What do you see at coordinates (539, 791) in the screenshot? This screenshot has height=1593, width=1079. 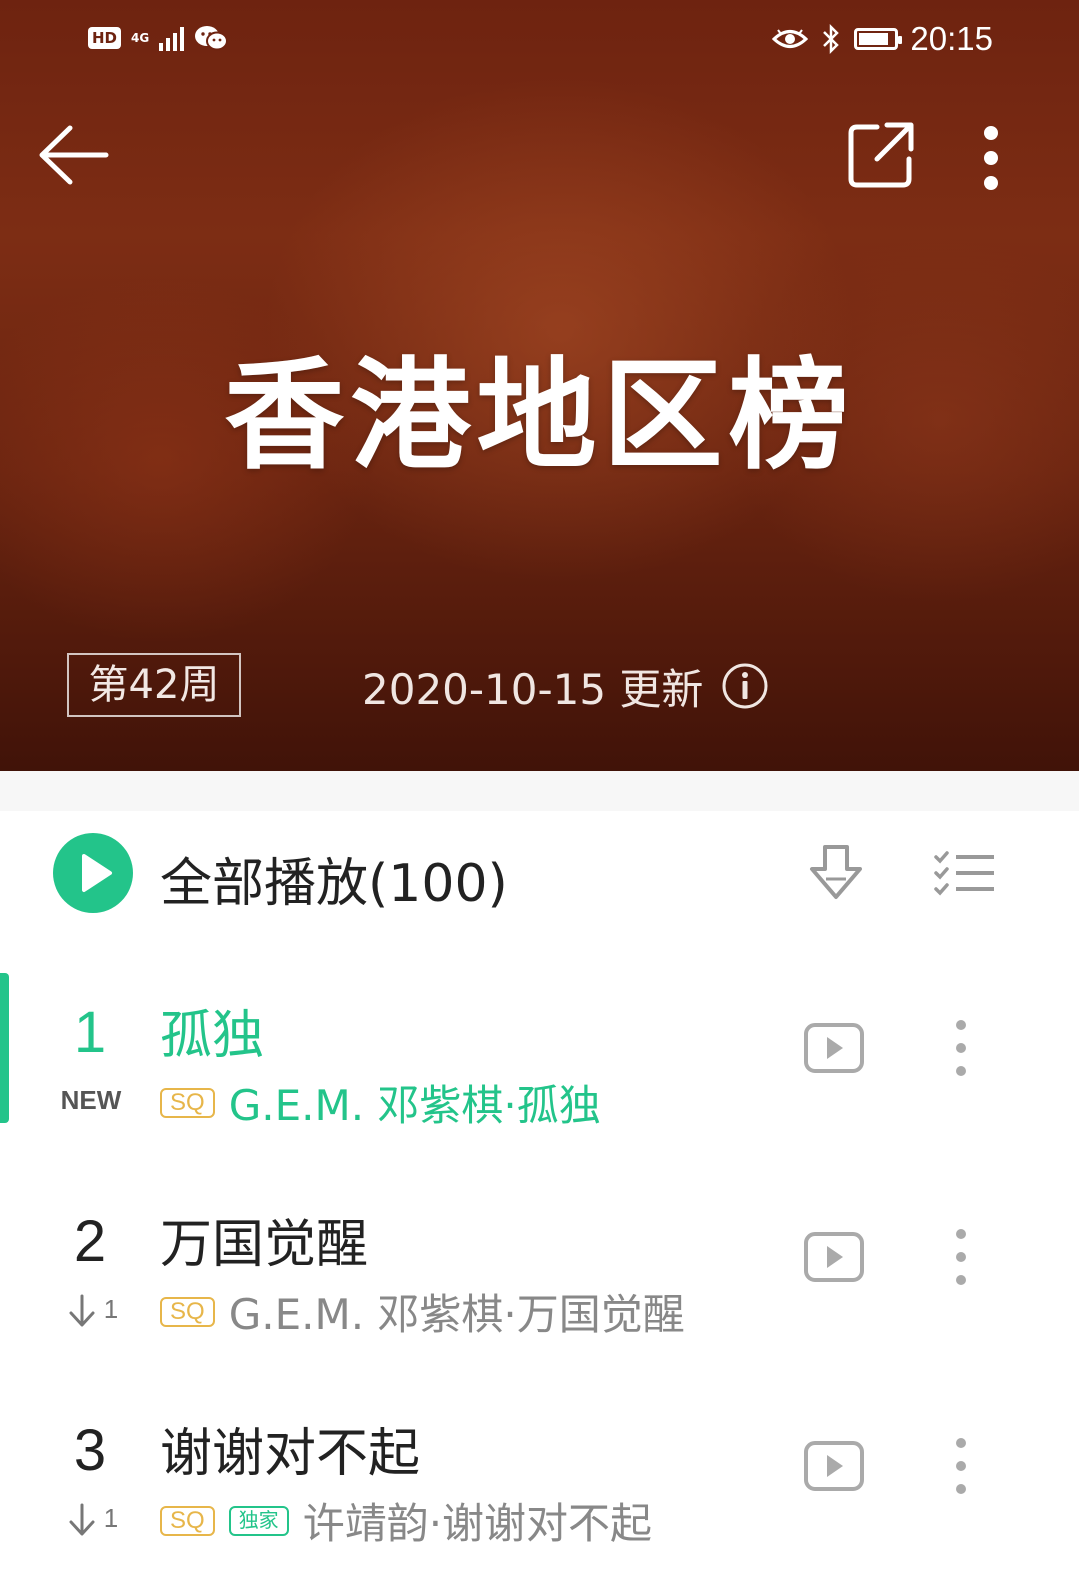 I see `divider` at bounding box center [539, 791].